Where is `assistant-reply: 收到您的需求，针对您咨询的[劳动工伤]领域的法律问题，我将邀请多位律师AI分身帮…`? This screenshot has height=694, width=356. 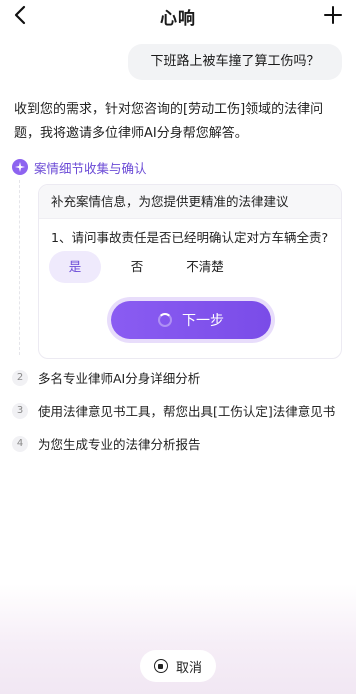
assistant-reply: 收到您的需求，针对您咨询的[劳动工伤]领域的法律问题，我将邀请多位律师AI分身帮… is located at coordinates (169, 121).